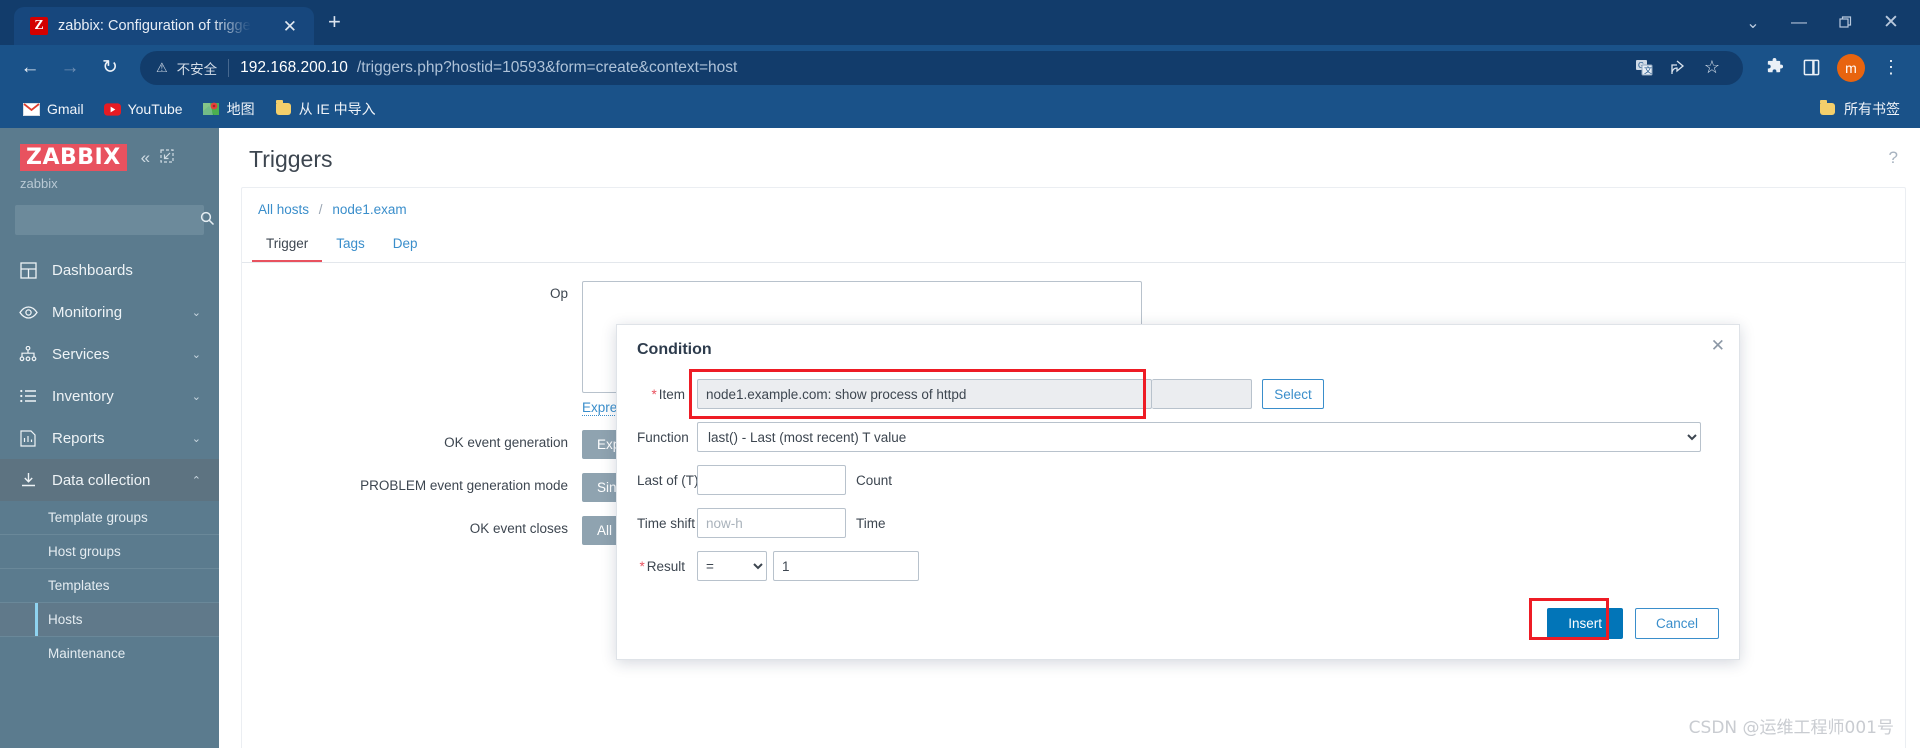 This screenshot has height=748, width=1920. What do you see at coordinates (283, 109) in the screenshot?
I see `folder-icon` at bounding box center [283, 109].